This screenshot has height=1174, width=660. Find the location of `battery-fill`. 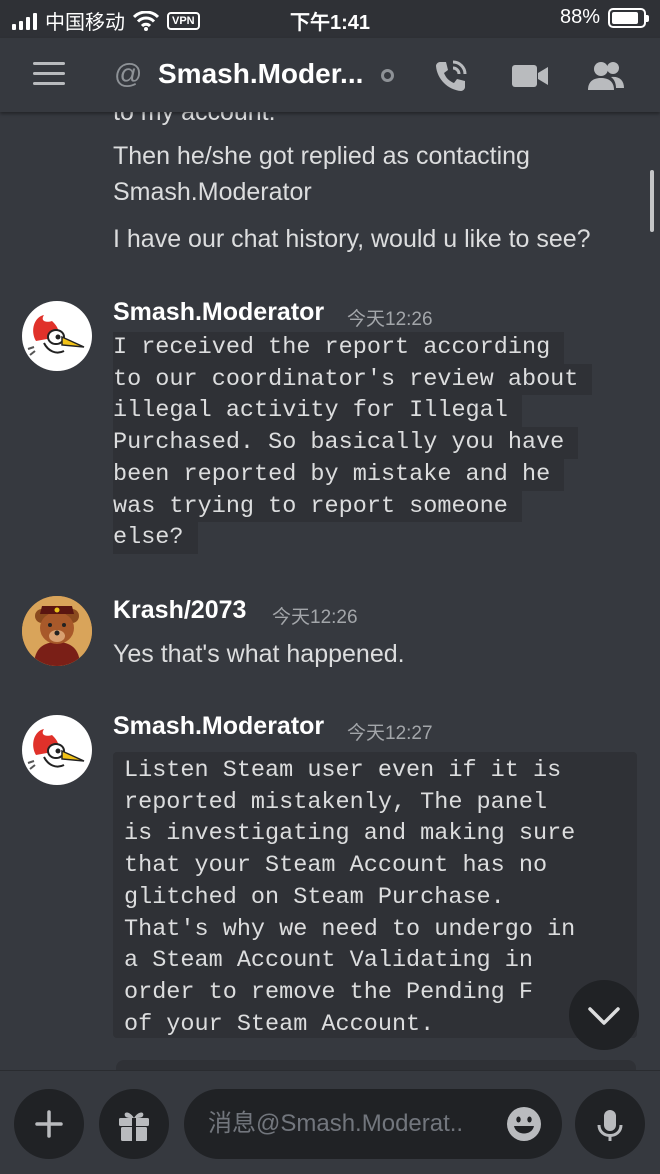

battery-fill is located at coordinates (625, 17).